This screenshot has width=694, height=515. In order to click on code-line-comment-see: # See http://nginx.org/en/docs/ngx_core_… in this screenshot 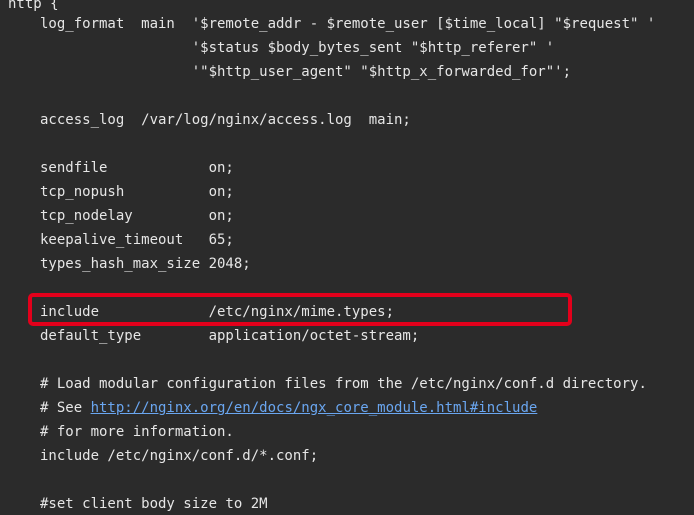, I will do `click(288, 408)`.